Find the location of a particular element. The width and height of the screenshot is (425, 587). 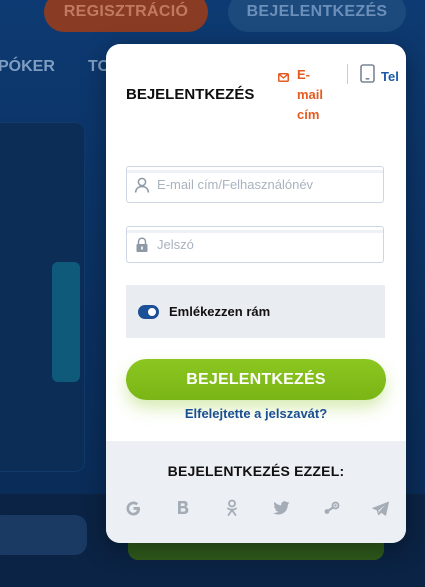

remember-label: Emlékezzen rám is located at coordinates (220, 311).